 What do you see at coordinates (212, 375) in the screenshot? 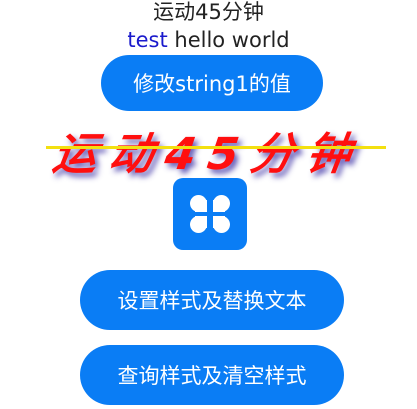
I see `query-style-button: 查询样式及清空样式` at bounding box center [212, 375].